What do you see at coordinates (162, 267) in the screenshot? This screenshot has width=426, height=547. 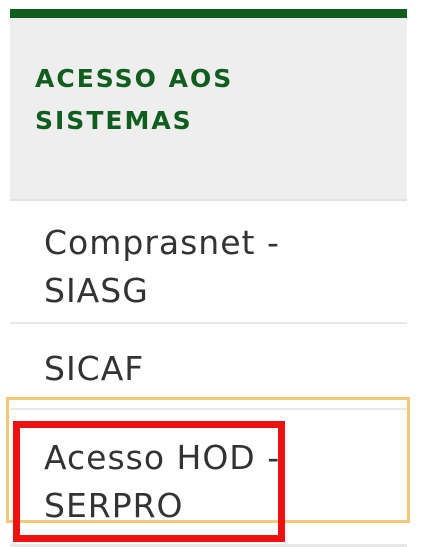 I see `menu-item-label: Comprasnet - SIASG` at bounding box center [162, 267].